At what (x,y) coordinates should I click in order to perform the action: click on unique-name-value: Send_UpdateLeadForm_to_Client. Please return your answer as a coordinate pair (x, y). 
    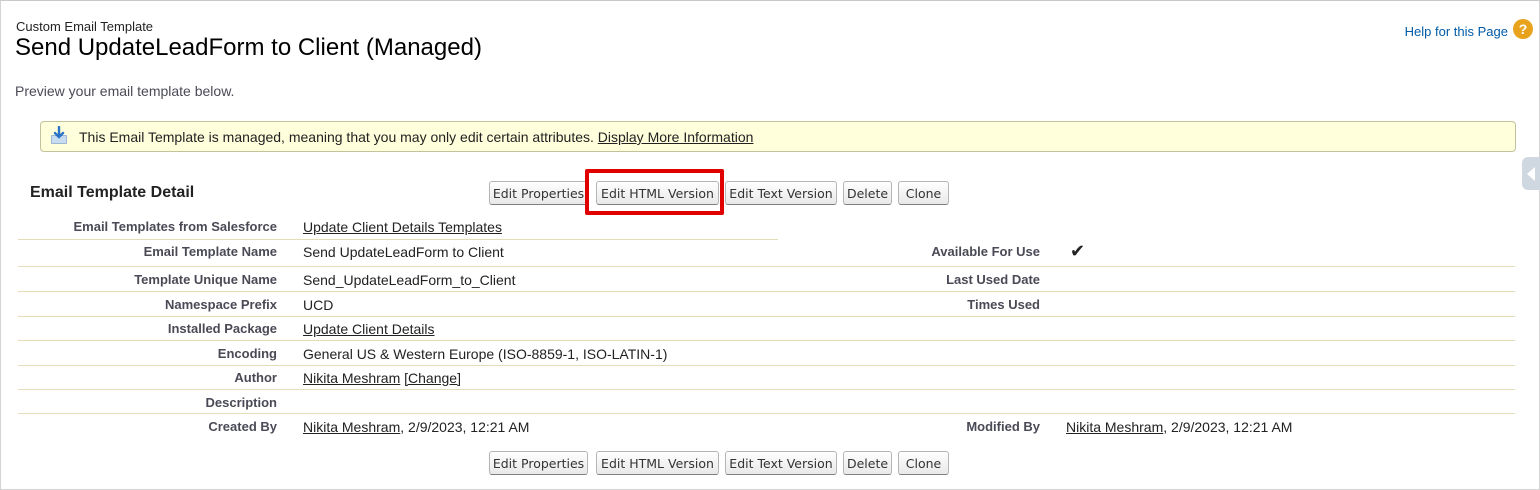
    Looking at the image, I should click on (409, 280).